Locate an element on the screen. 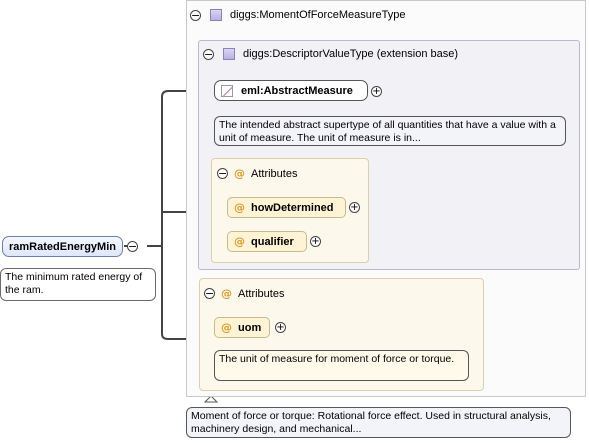  type-title: diggs:MomentOfForceMeasureType is located at coordinates (318, 15).